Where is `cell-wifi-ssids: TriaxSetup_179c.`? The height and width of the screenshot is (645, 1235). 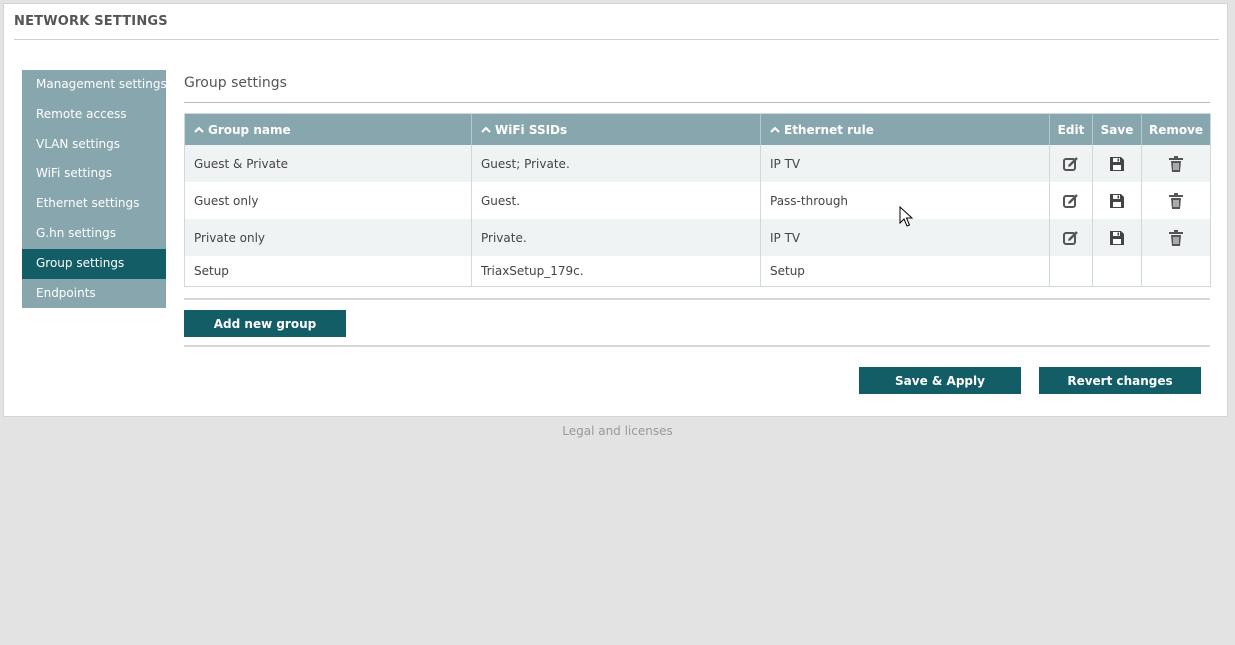 cell-wifi-ssids: TriaxSetup_179c. is located at coordinates (616, 271).